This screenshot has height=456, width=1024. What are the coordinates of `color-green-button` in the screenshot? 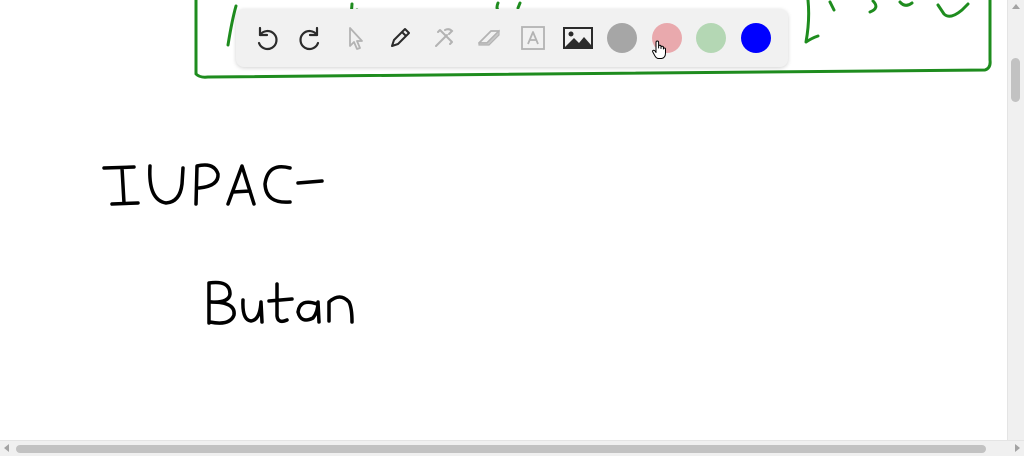 It's located at (711, 38).